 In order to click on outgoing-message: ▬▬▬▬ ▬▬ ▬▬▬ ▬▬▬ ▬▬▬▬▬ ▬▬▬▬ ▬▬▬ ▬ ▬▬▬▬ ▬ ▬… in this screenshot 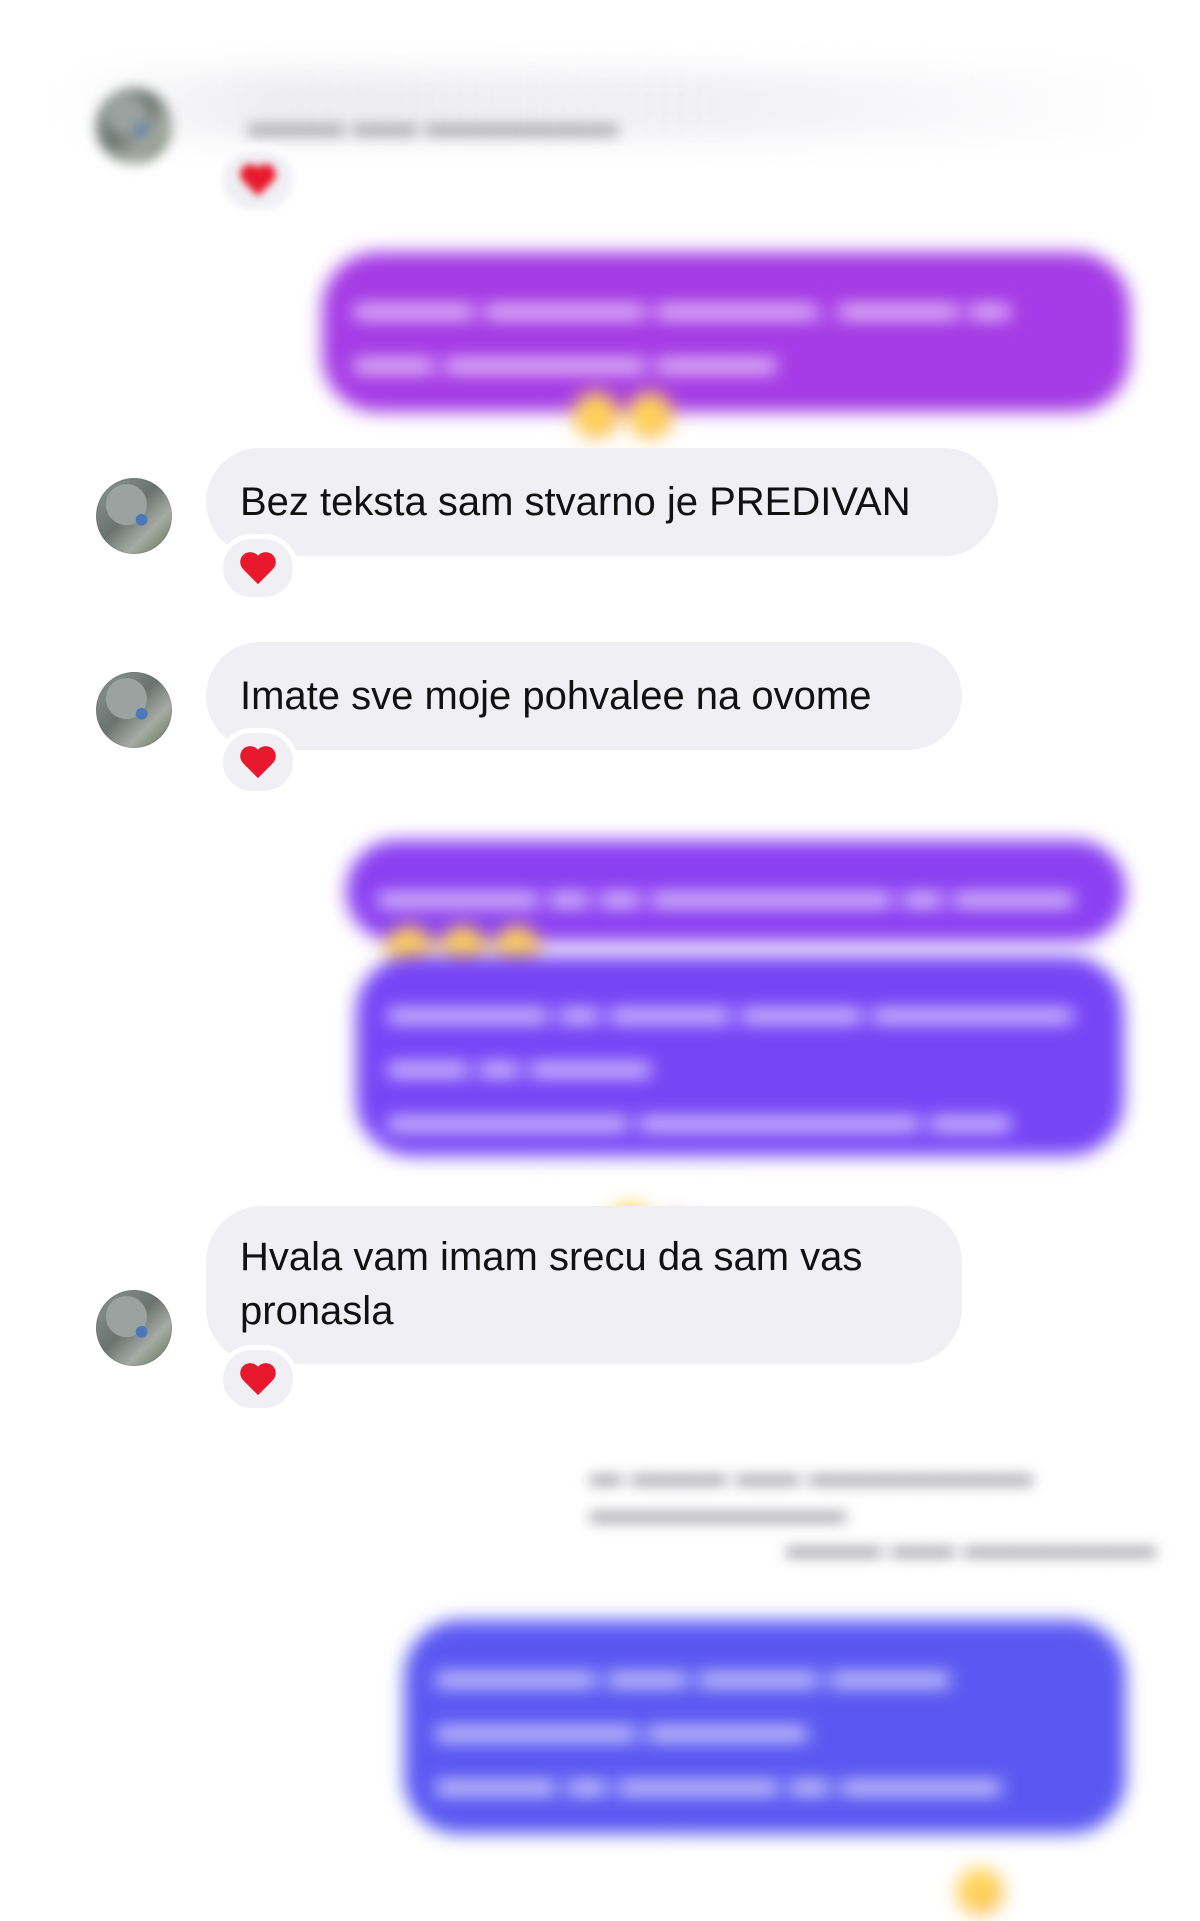, I will do `click(765, 1767)`.